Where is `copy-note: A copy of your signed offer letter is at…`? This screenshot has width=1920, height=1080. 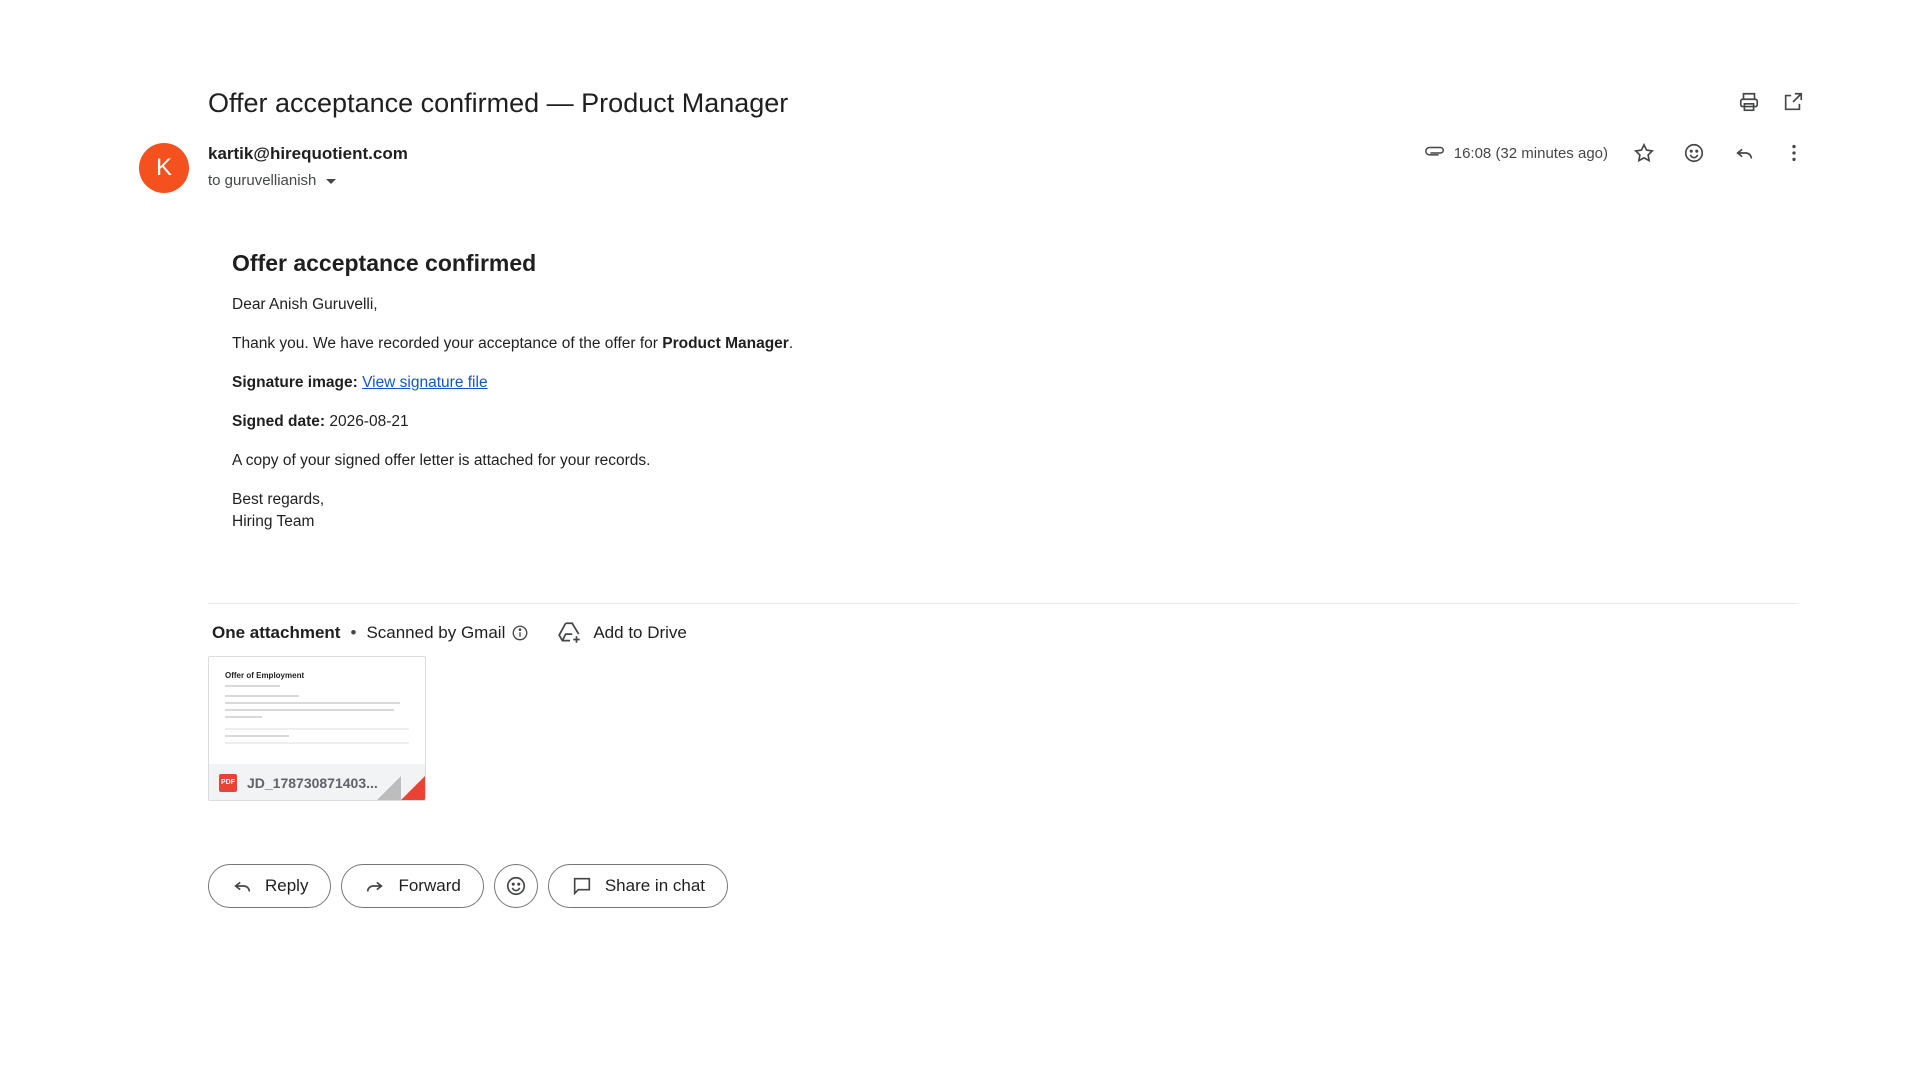
copy-note: A copy of your signed offer letter is at… is located at coordinates (441, 460).